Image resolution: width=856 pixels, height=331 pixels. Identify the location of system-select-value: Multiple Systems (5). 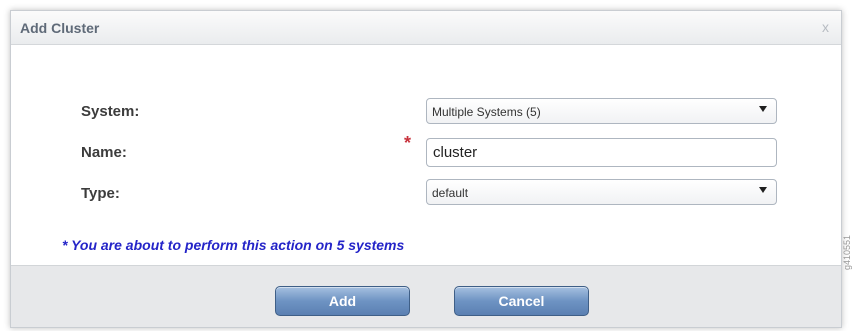
(486, 112).